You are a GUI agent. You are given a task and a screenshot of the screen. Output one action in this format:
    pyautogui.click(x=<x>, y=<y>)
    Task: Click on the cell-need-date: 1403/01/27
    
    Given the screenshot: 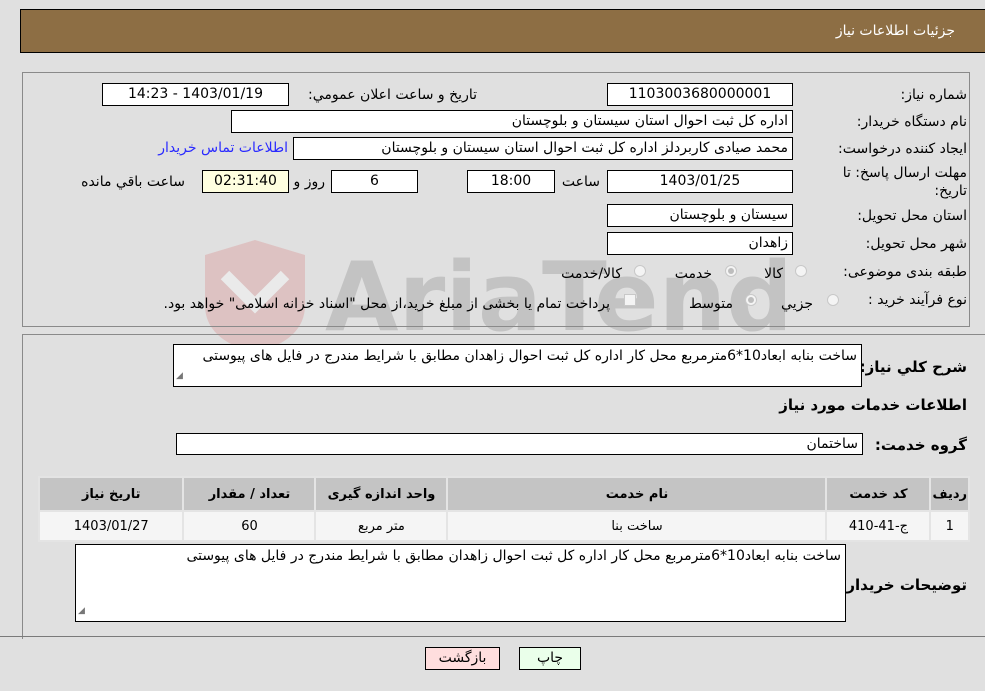 What is the action you would take?
    pyautogui.click(x=111, y=526)
    